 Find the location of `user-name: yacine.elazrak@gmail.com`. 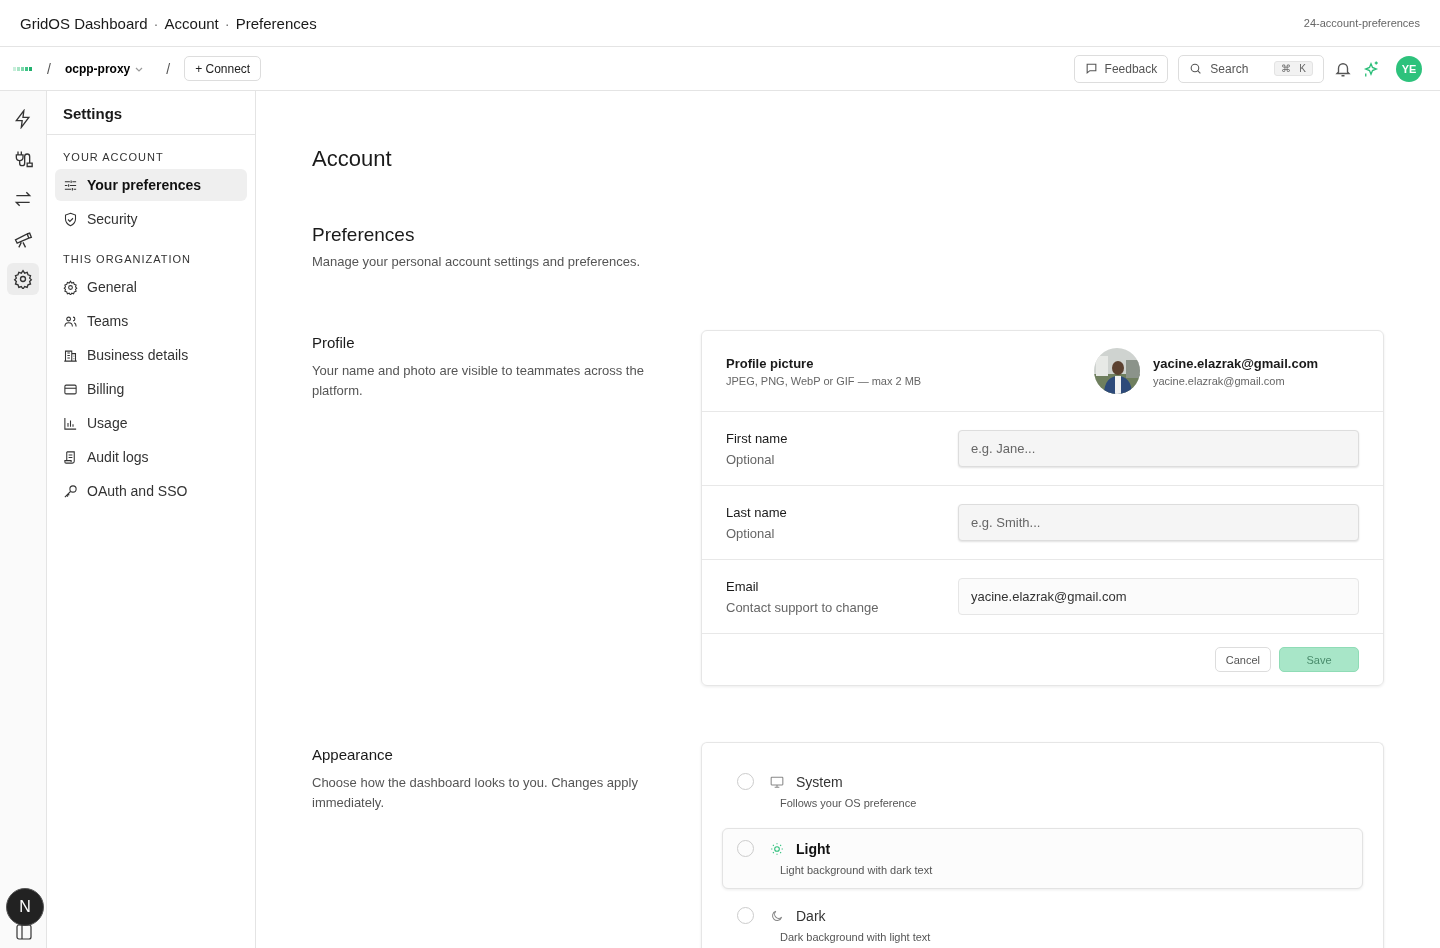

user-name: yacine.elazrak@gmail.com is located at coordinates (1236, 363).